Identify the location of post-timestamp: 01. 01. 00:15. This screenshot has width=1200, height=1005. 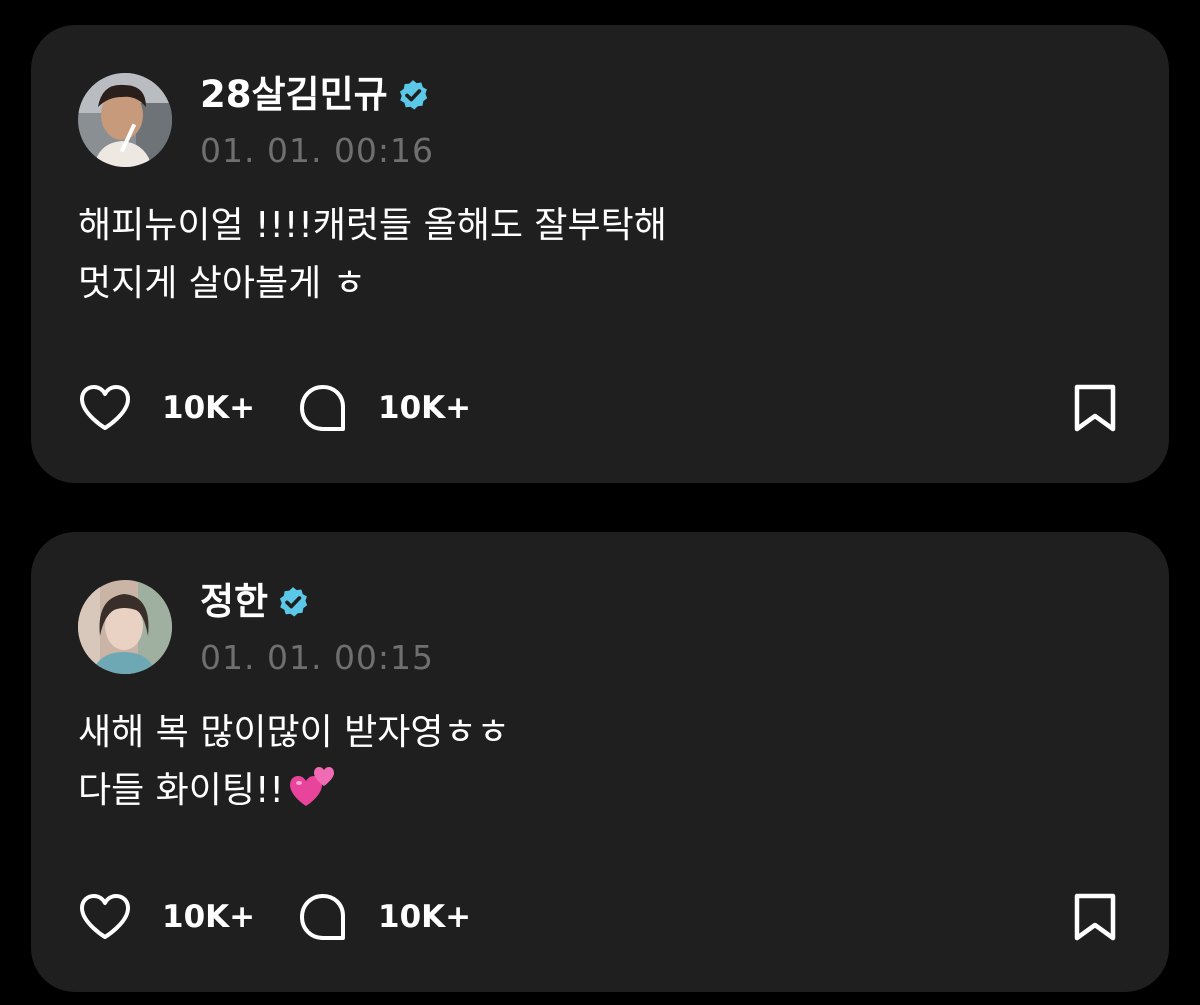
(317, 657).